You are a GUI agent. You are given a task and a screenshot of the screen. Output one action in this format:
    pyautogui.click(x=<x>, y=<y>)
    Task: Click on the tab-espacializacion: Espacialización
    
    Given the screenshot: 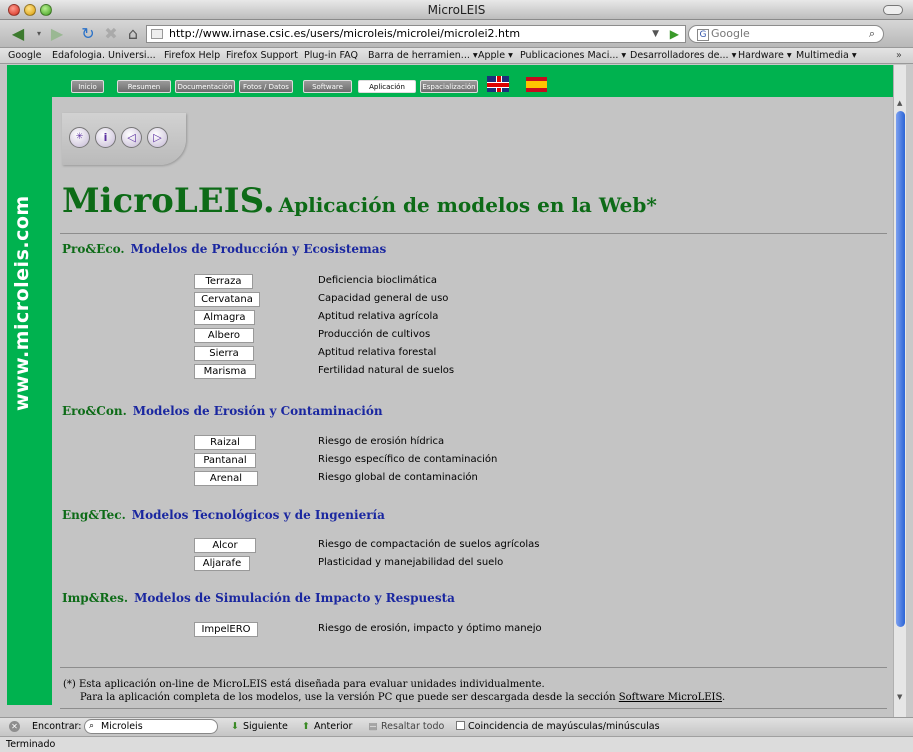 What is the action you would take?
    pyautogui.click(x=449, y=86)
    